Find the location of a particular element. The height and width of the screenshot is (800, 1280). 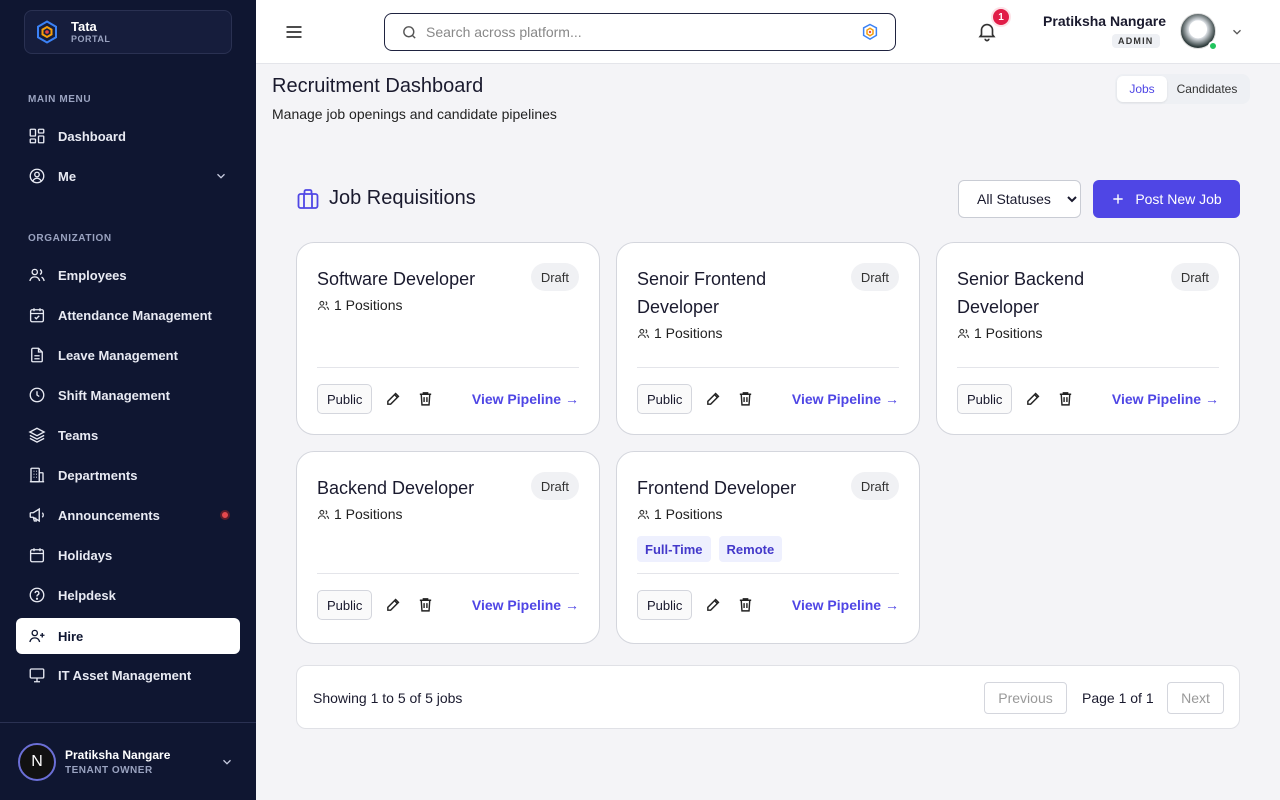

pagination-info: Showing 1 to 5 of 5 jobs is located at coordinates (388, 698).